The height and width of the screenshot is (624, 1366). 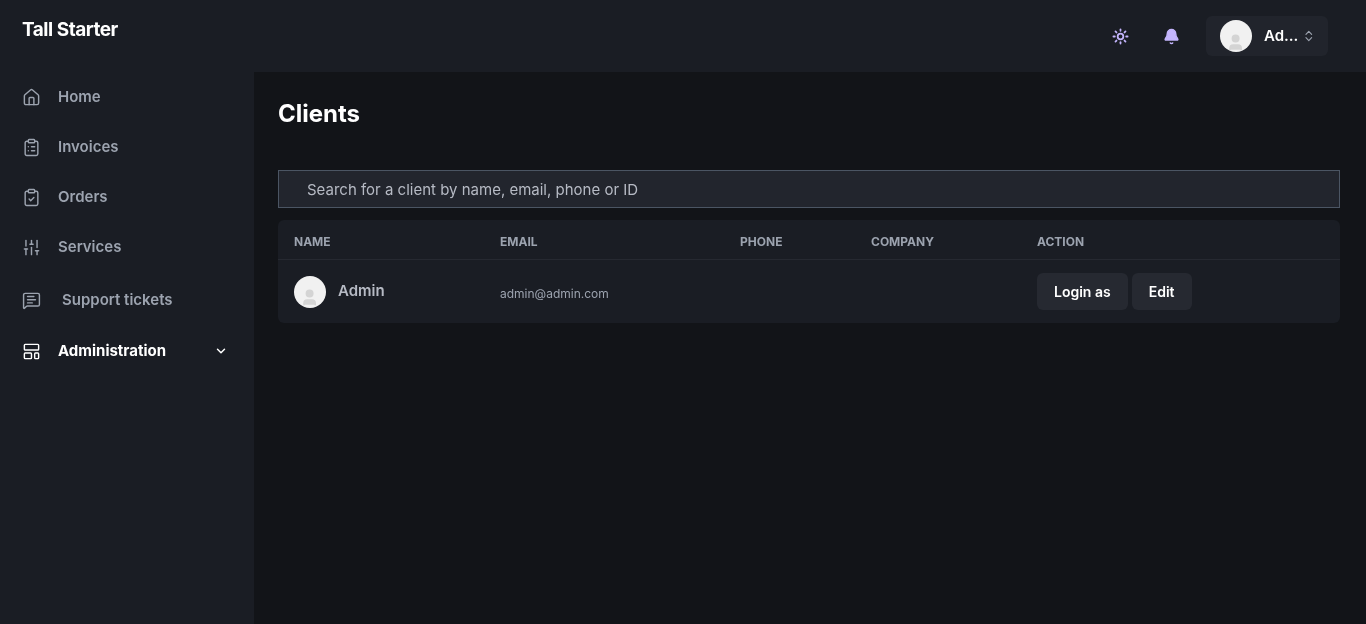 What do you see at coordinates (127, 351) in the screenshot?
I see `nav-item: Administration` at bounding box center [127, 351].